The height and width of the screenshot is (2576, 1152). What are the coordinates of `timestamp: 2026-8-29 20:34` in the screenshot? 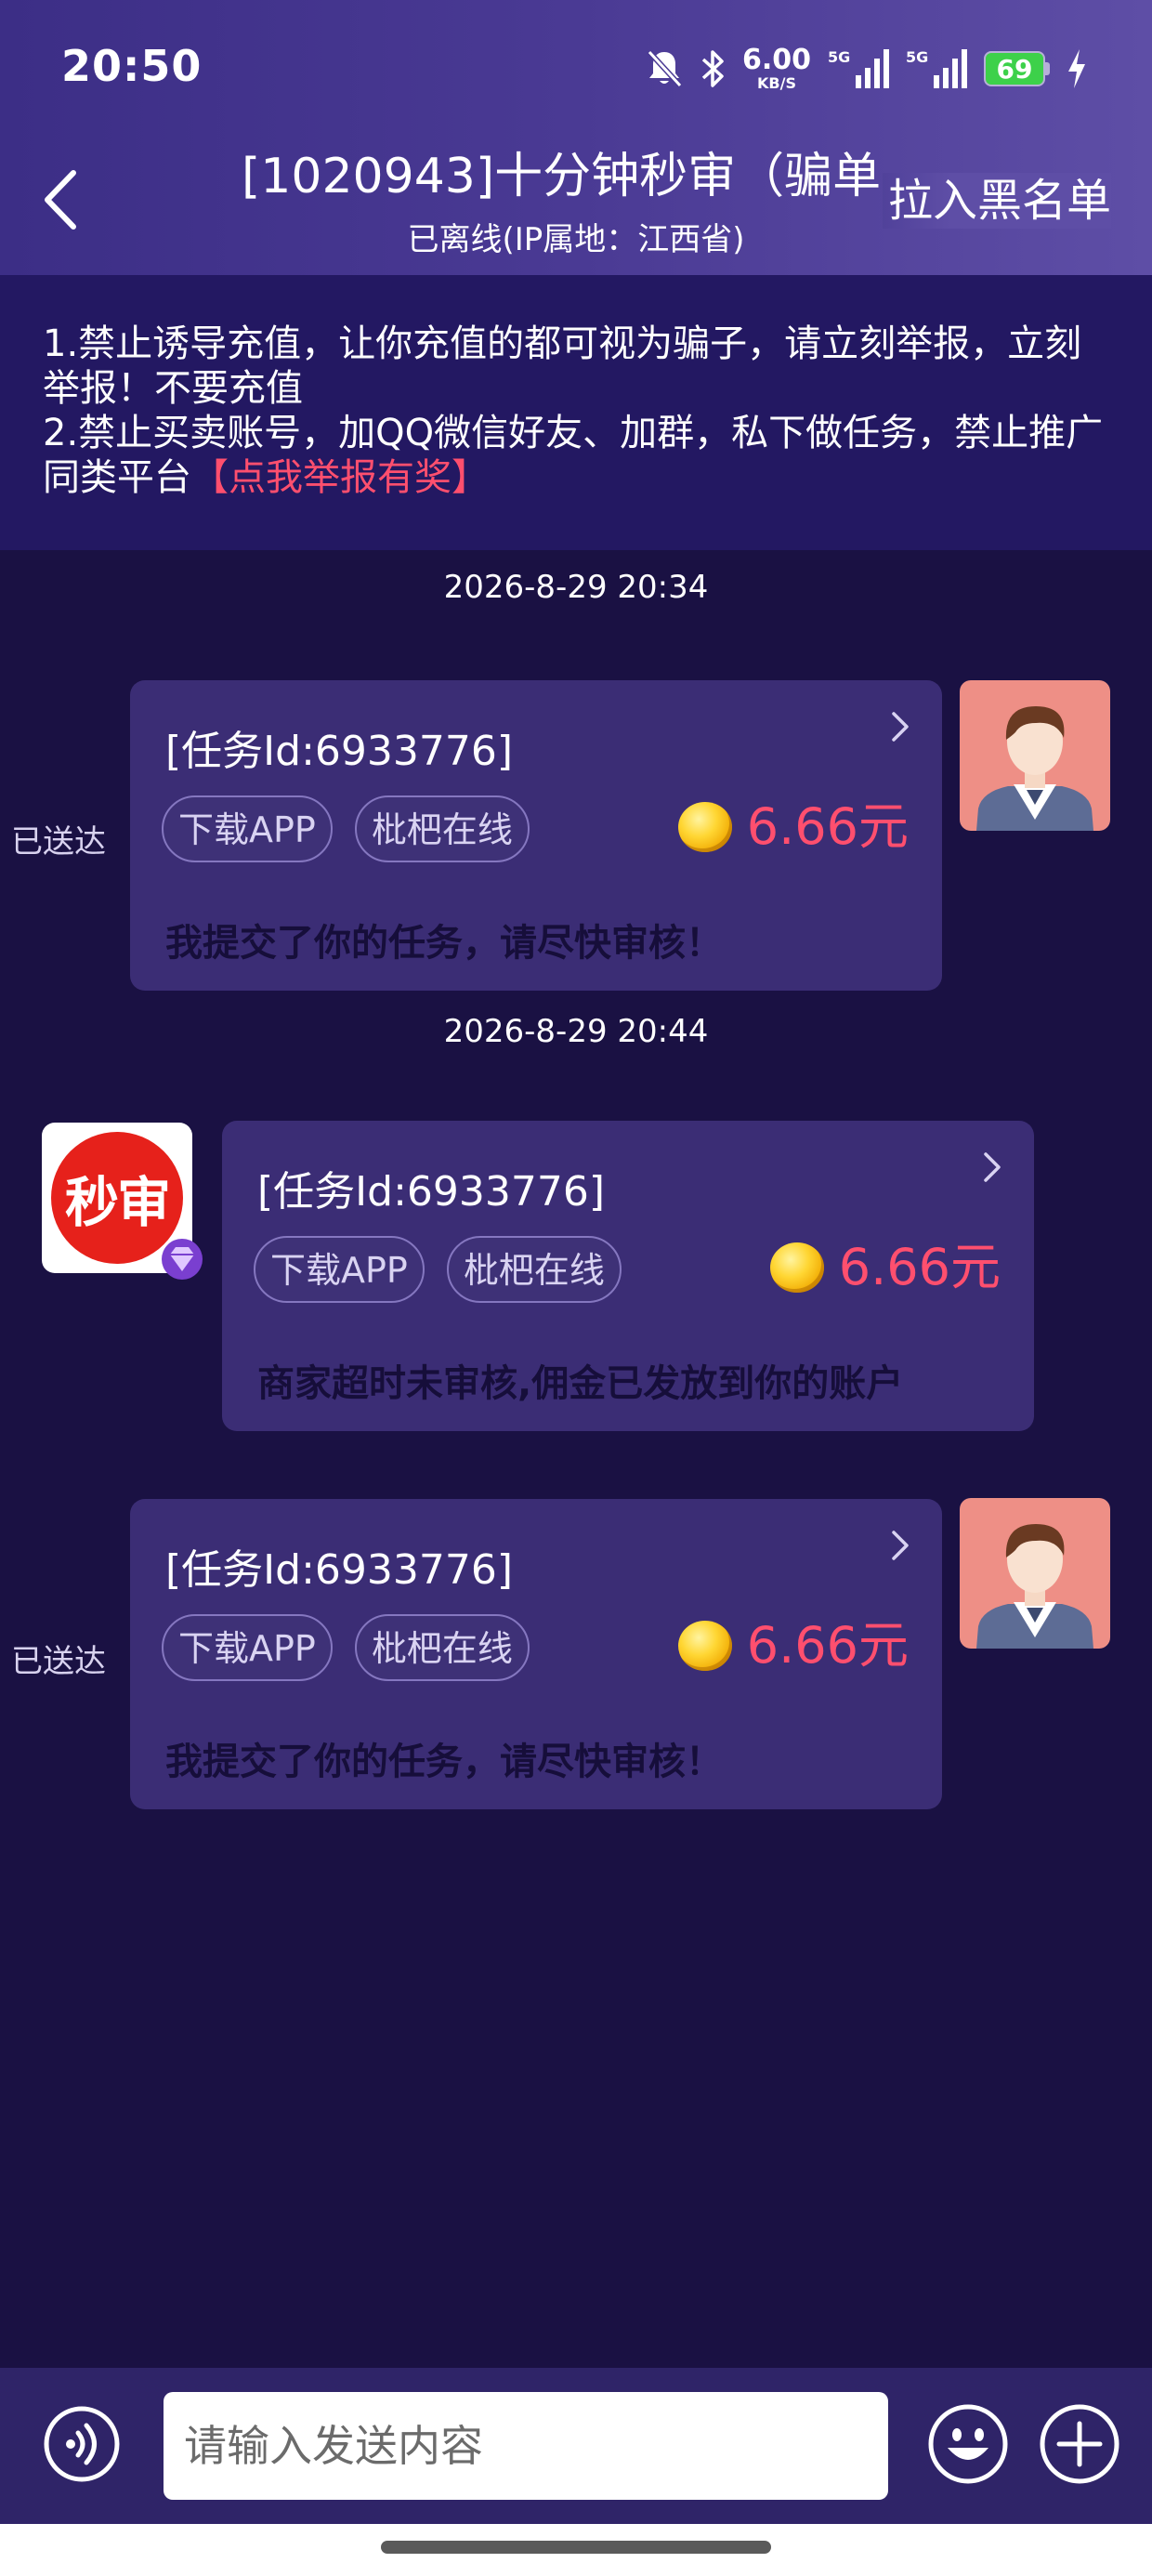 It's located at (576, 587).